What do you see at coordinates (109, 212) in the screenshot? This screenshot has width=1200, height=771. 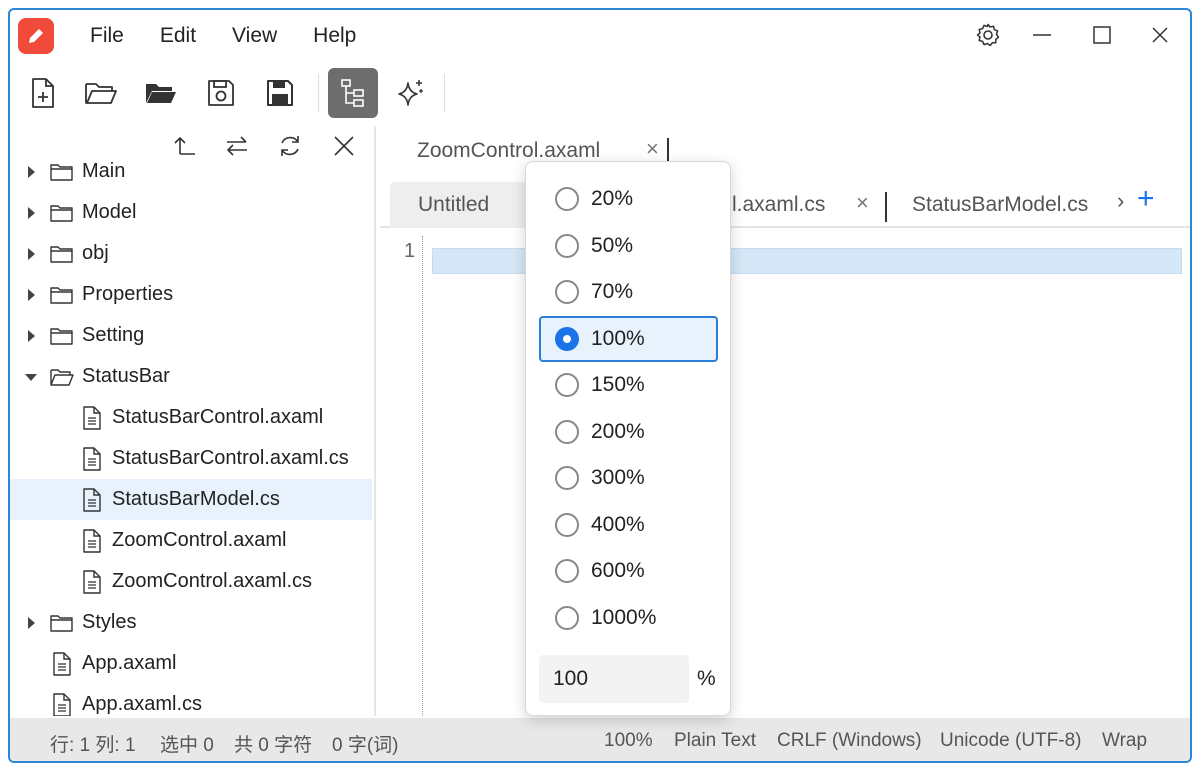 I see `tree-item-label: Model` at bounding box center [109, 212].